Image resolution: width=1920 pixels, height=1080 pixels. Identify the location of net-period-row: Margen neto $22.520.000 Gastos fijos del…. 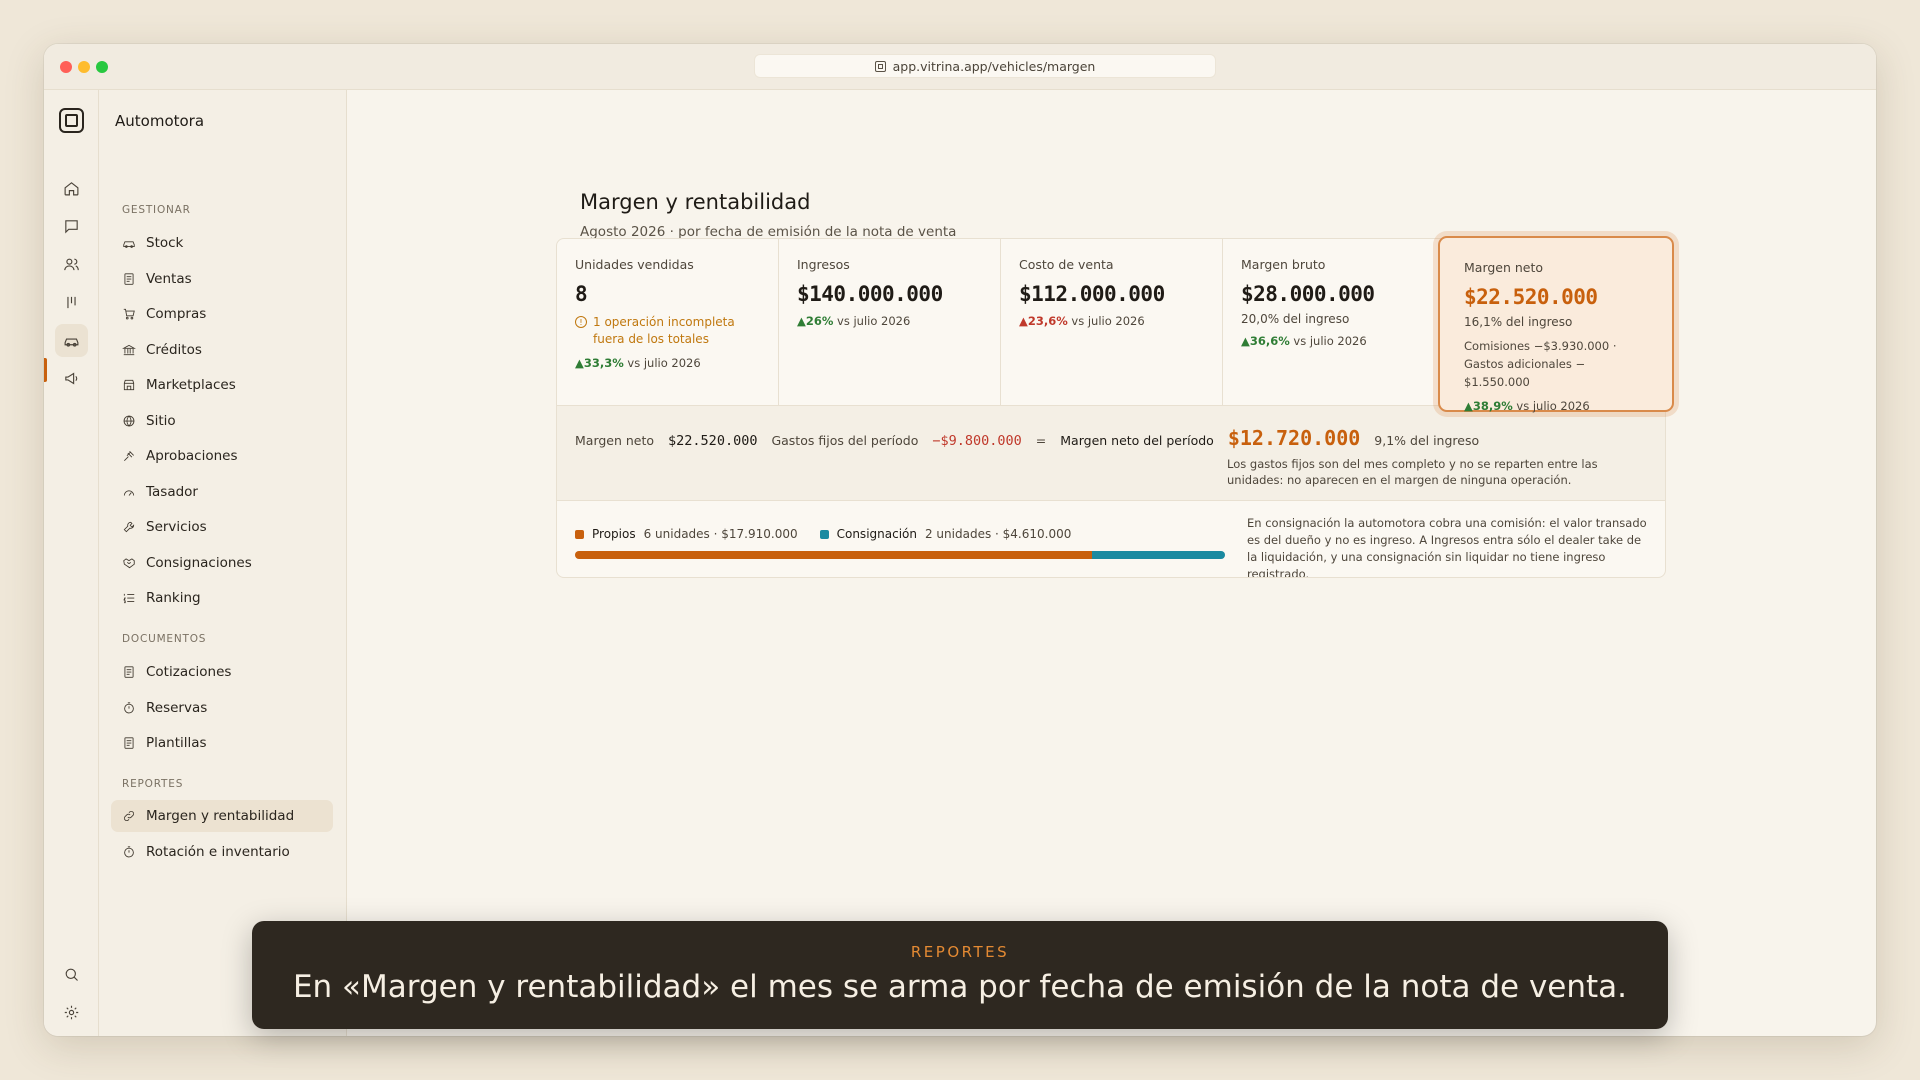
(1111, 453).